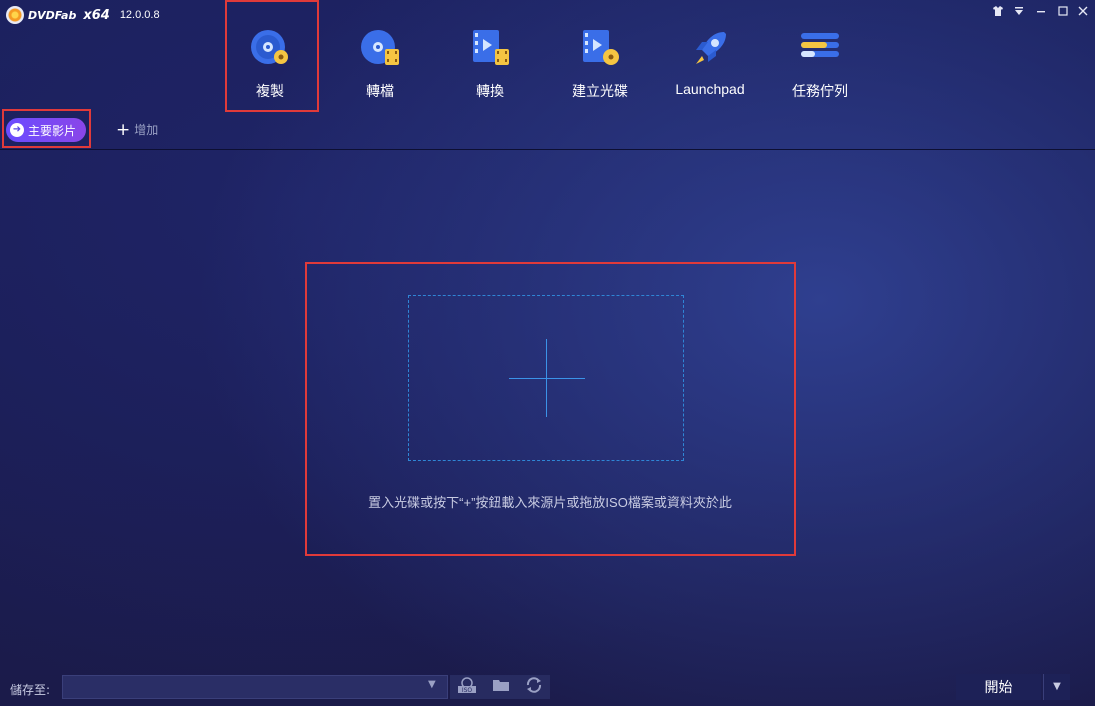  What do you see at coordinates (1019, 12) in the screenshot?
I see `menu-icon` at bounding box center [1019, 12].